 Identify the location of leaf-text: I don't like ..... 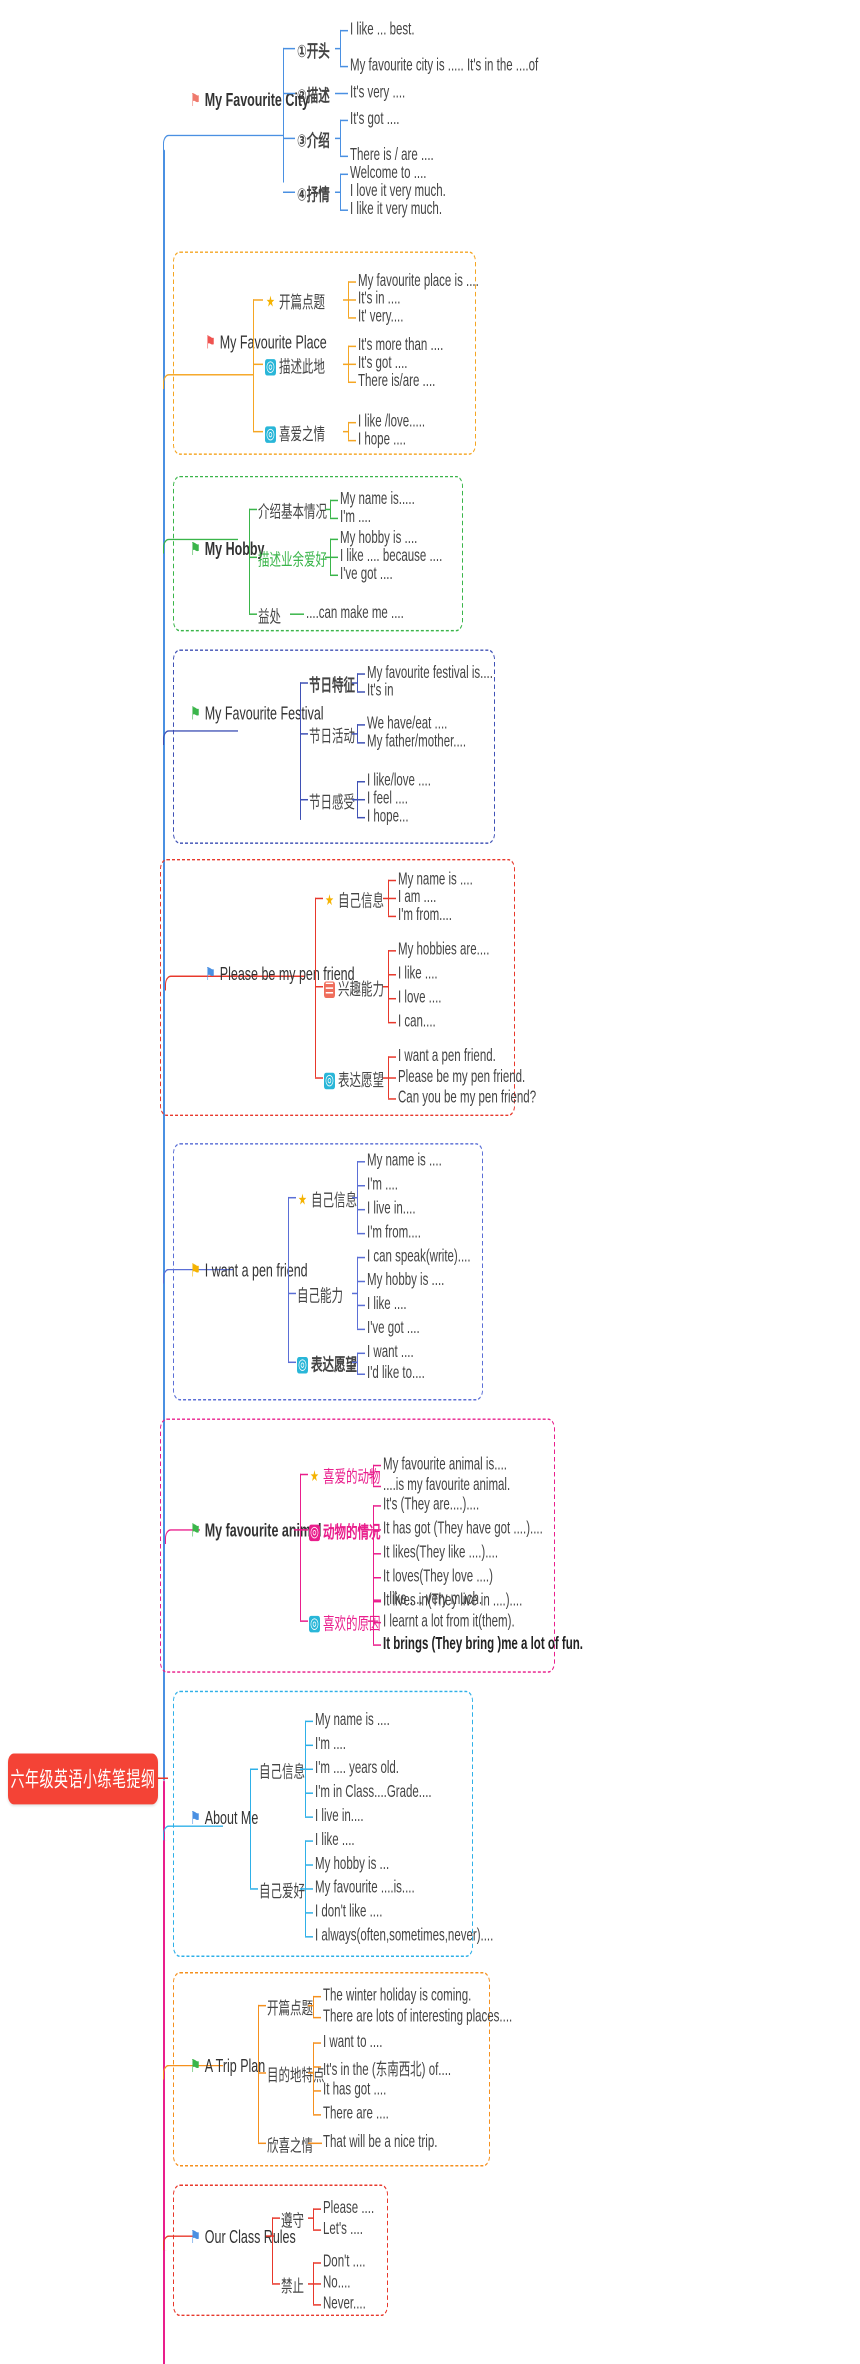
(349, 1912).